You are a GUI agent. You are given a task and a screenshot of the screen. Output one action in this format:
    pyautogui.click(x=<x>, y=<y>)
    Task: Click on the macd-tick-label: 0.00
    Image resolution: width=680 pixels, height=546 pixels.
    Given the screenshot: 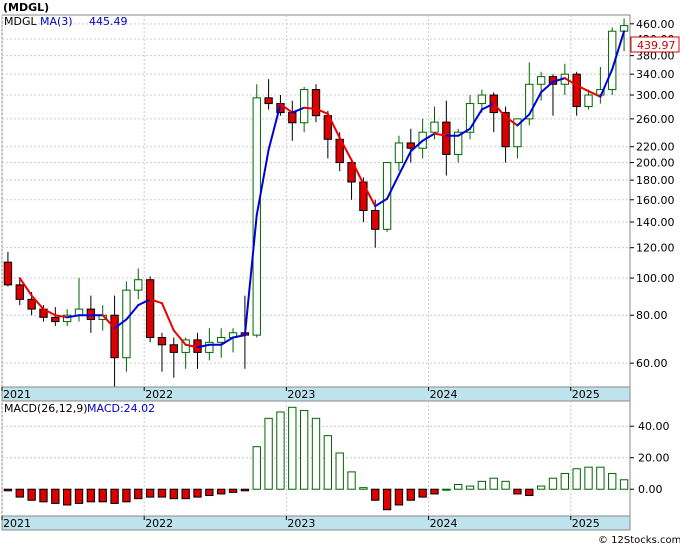 What is the action you would take?
    pyautogui.click(x=650, y=489)
    